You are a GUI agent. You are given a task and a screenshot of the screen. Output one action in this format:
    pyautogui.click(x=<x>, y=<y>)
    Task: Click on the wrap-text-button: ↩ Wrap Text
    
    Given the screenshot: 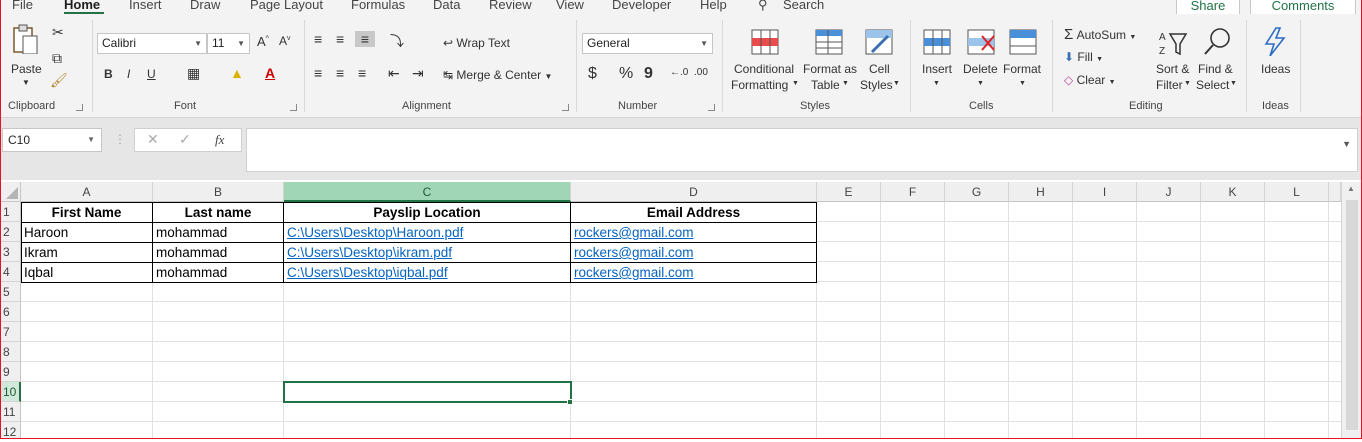 What is the action you would take?
    pyautogui.click(x=476, y=43)
    